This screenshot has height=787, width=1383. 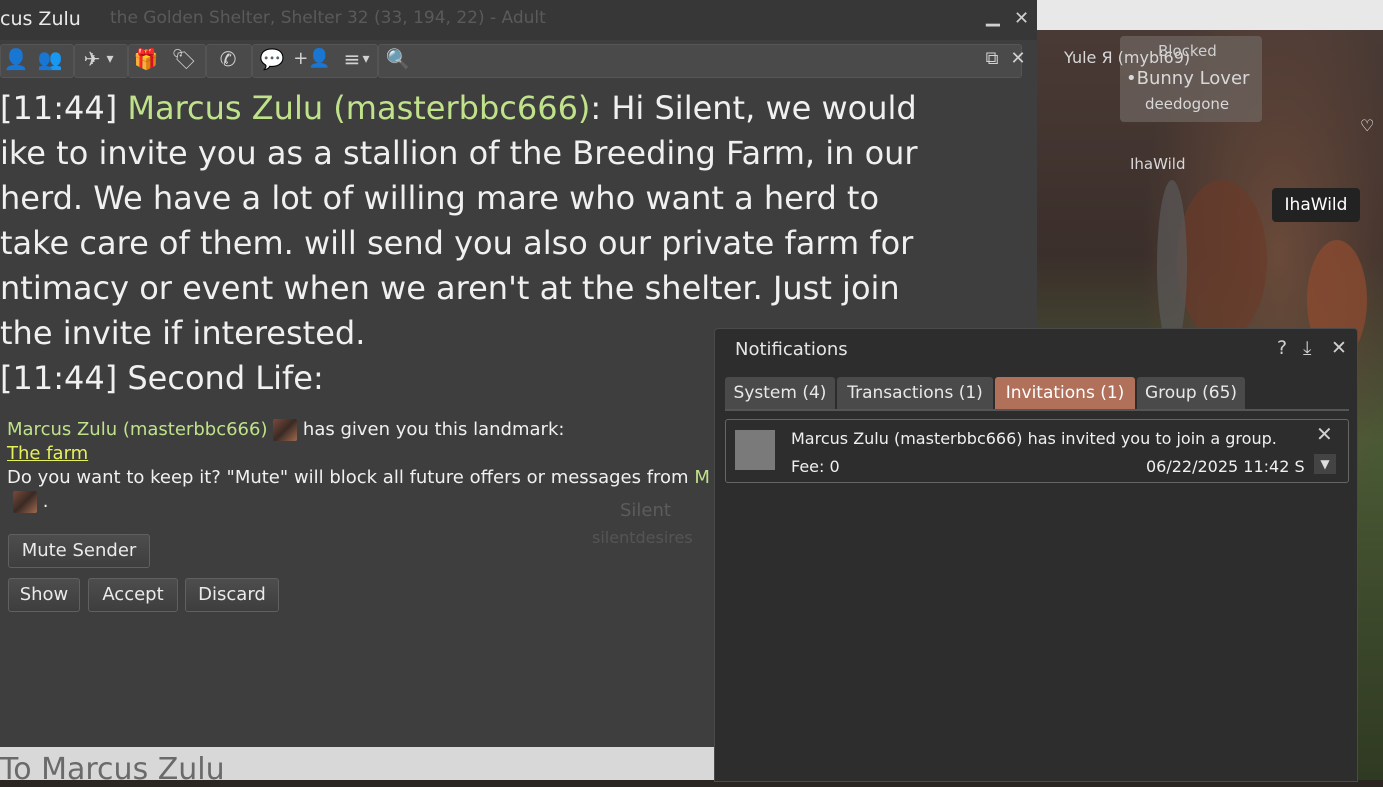 I want to click on chat-input-placeholder: To Marcus Zulu, so click(x=112, y=769).